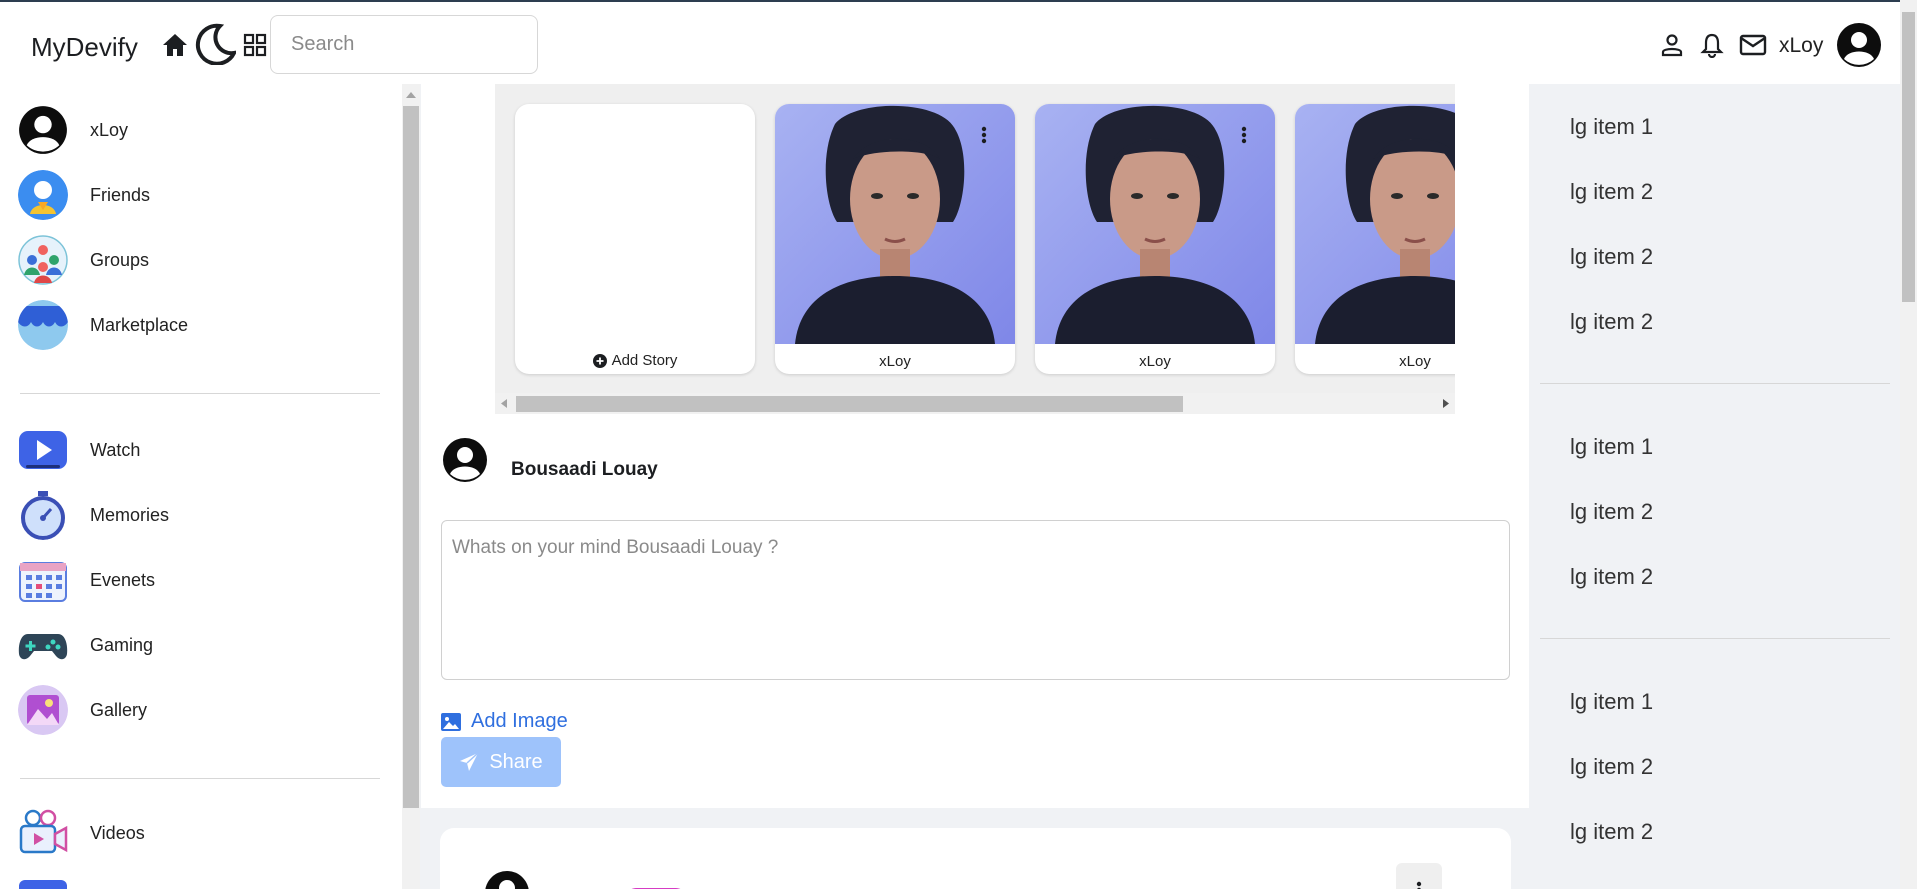 The image size is (1917, 889). What do you see at coordinates (79, 450) in the screenshot?
I see `sidebar-item-watch: Watch` at bounding box center [79, 450].